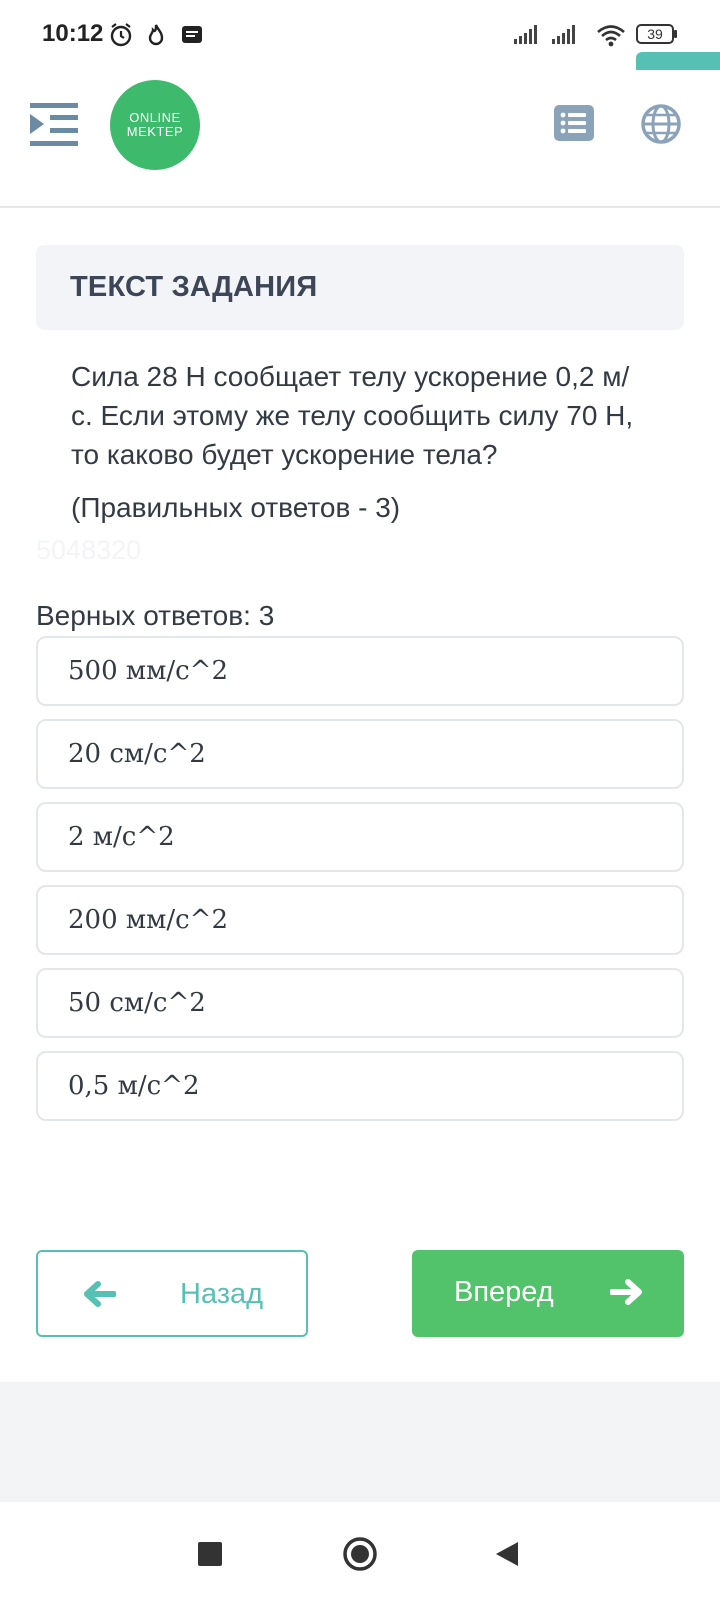 The image size is (720, 1600). Describe the element at coordinates (73, 33) in the screenshot. I see `status-time: 10:12` at that location.